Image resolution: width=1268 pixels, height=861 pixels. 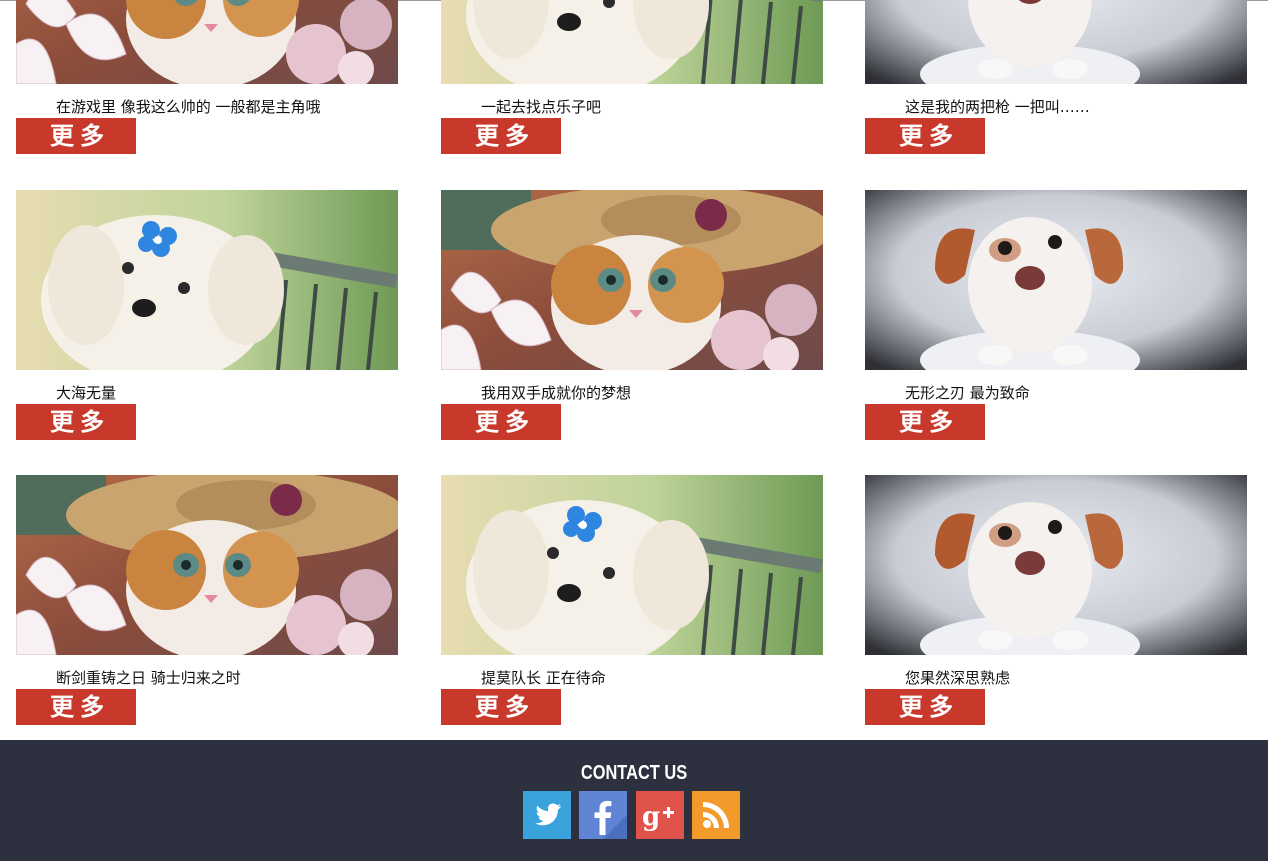 I want to click on twitter-link, so click(x=547, y=815).